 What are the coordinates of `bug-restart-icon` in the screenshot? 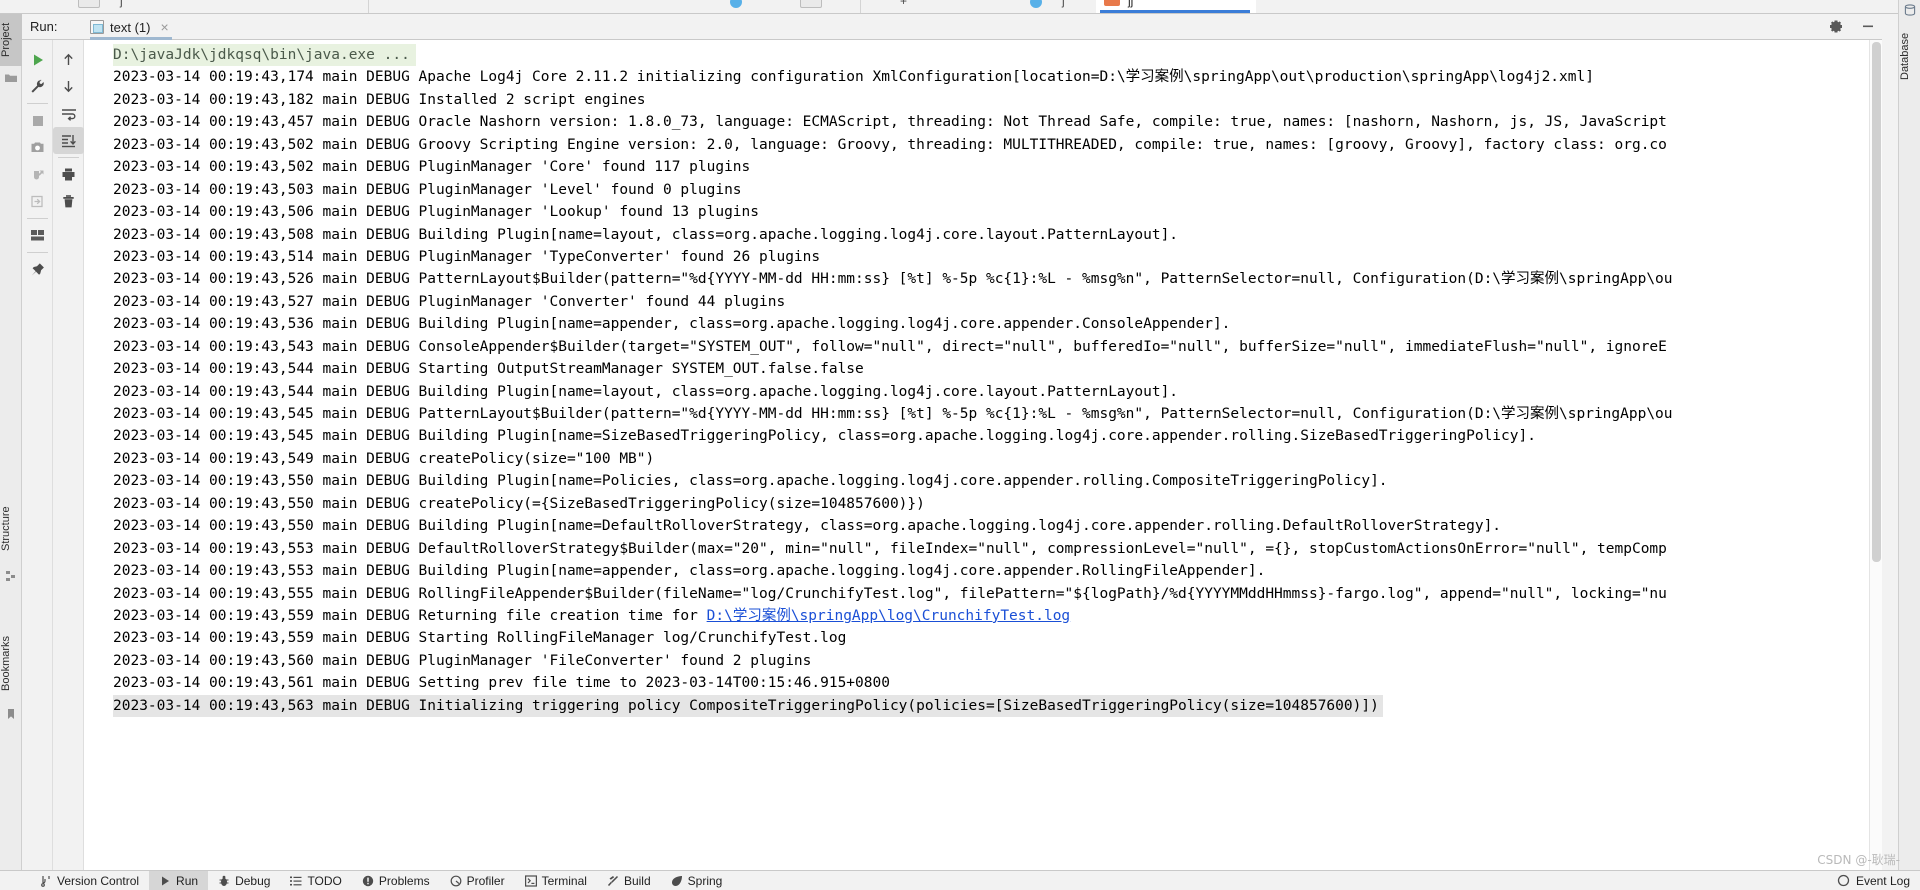 It's located at (37, 174).